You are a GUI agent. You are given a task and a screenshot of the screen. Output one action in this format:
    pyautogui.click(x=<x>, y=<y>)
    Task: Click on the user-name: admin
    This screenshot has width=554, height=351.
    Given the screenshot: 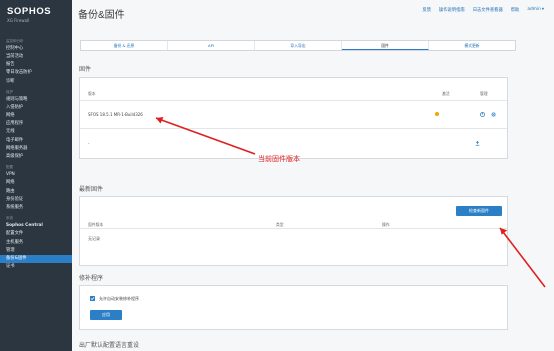 What is the action you would take?
    pyautogui.click(x=534, y=9)
    